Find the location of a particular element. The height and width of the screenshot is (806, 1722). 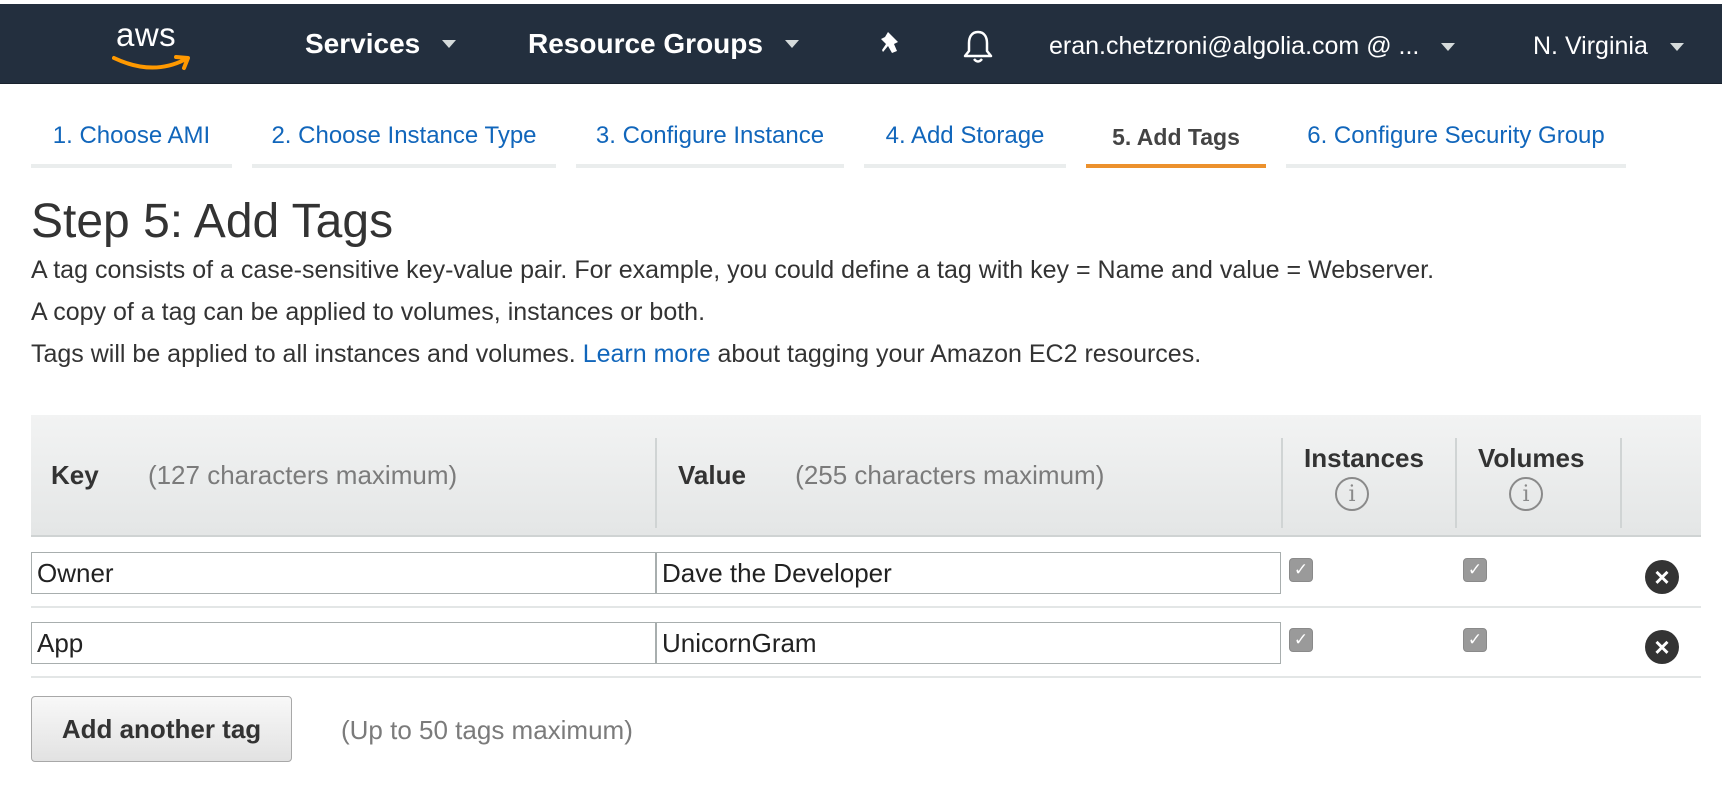

resource-groups-label: Resource Groups is located at coordinates (645, 43).